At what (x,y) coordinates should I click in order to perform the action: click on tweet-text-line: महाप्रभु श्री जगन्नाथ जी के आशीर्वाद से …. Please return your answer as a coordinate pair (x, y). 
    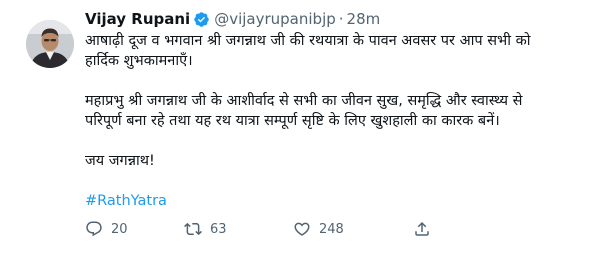
    Looking at the image, I should click on (304, 101).